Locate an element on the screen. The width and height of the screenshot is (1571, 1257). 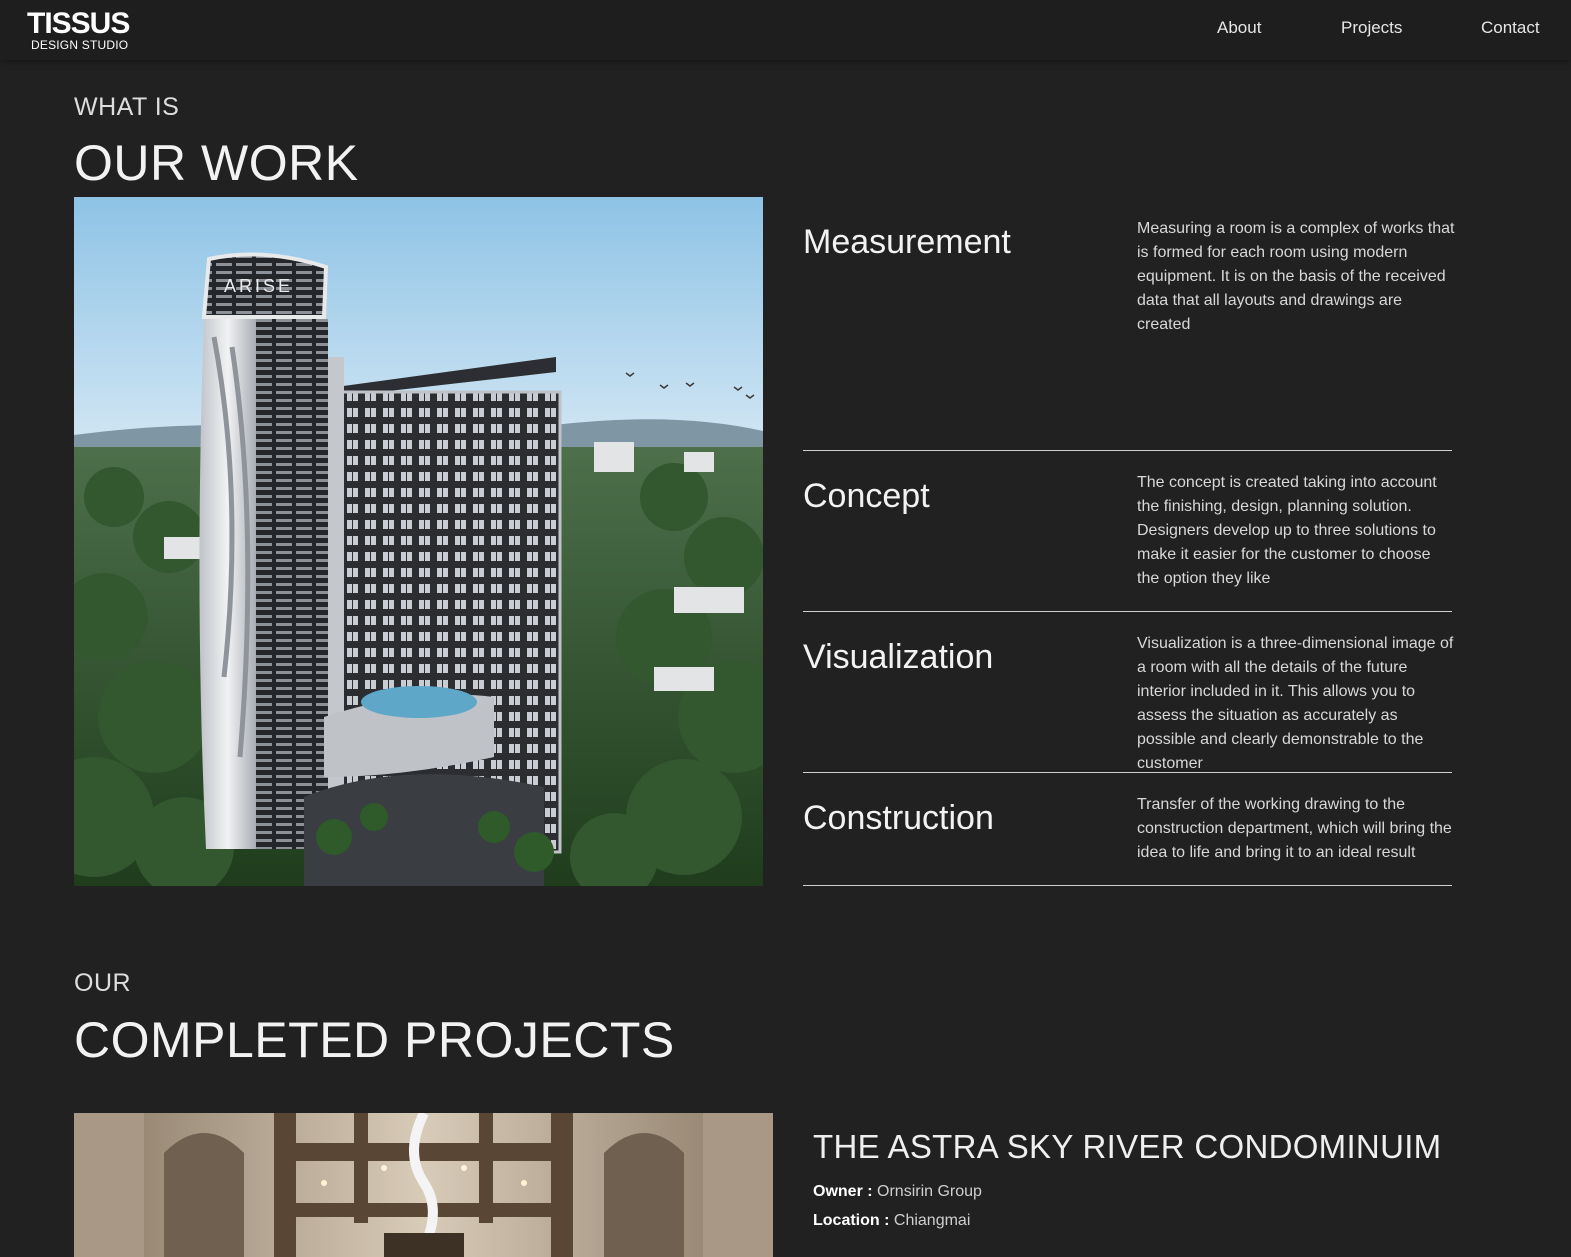
step-title: Visualization is located at coordinates (898, 657).